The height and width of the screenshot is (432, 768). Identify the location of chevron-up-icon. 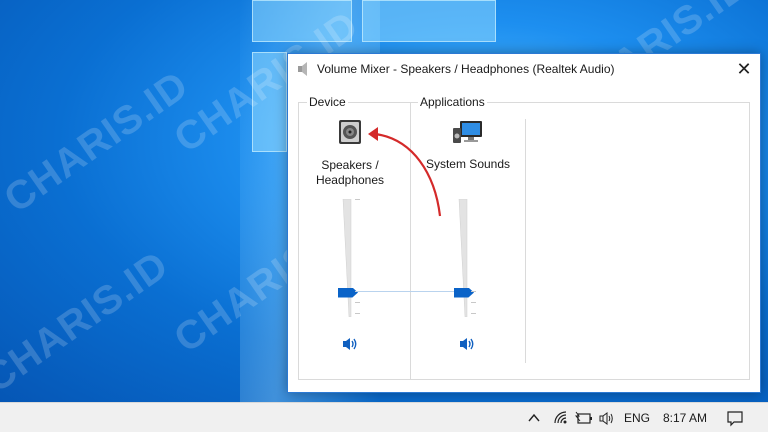
(534, 417).